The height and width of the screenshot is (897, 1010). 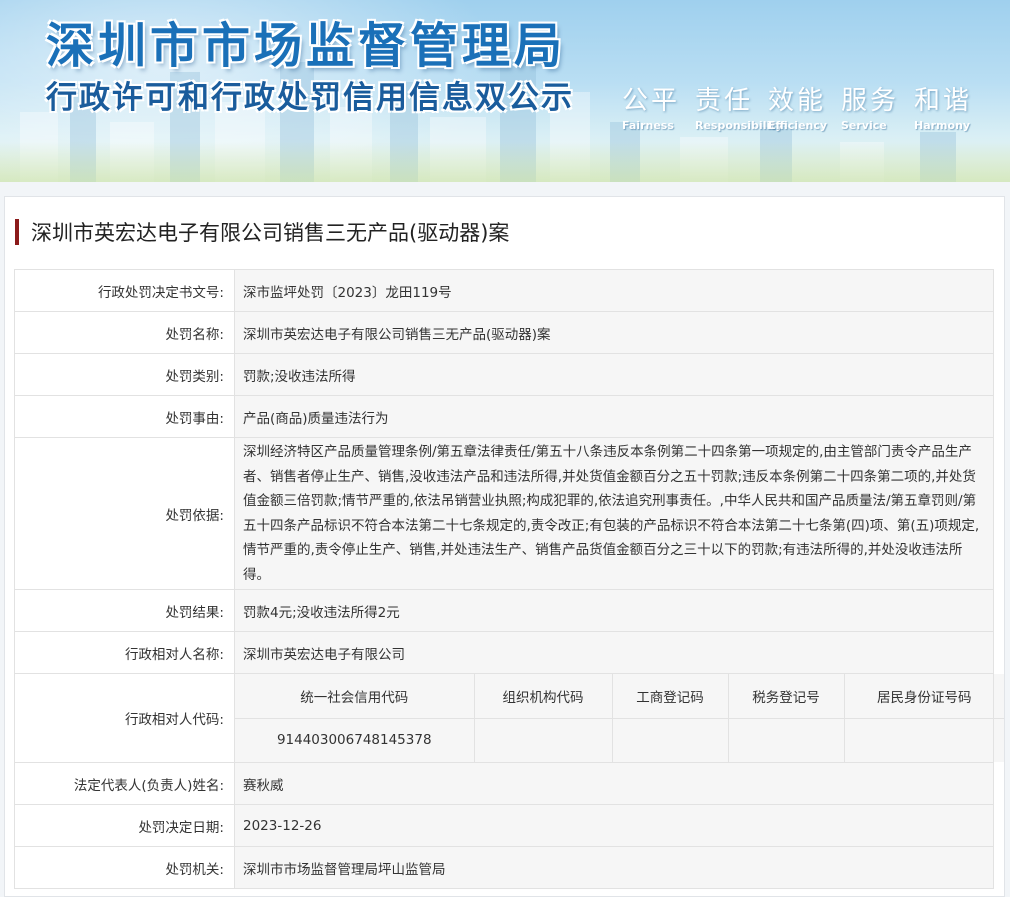 I want to click on code-header-row: 统一社会信用代码 组织机构代码 工商登记码 税务登记号 居民身份证号码, so click(x=619, y=696).